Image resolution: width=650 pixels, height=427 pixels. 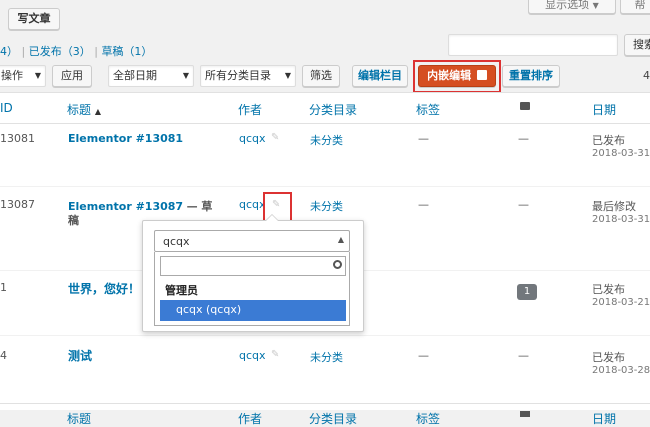 What do you see at coordinates (604, 109) in the screenshot?
I see `column-header-date: 日期` at bounding box center [604, 109].